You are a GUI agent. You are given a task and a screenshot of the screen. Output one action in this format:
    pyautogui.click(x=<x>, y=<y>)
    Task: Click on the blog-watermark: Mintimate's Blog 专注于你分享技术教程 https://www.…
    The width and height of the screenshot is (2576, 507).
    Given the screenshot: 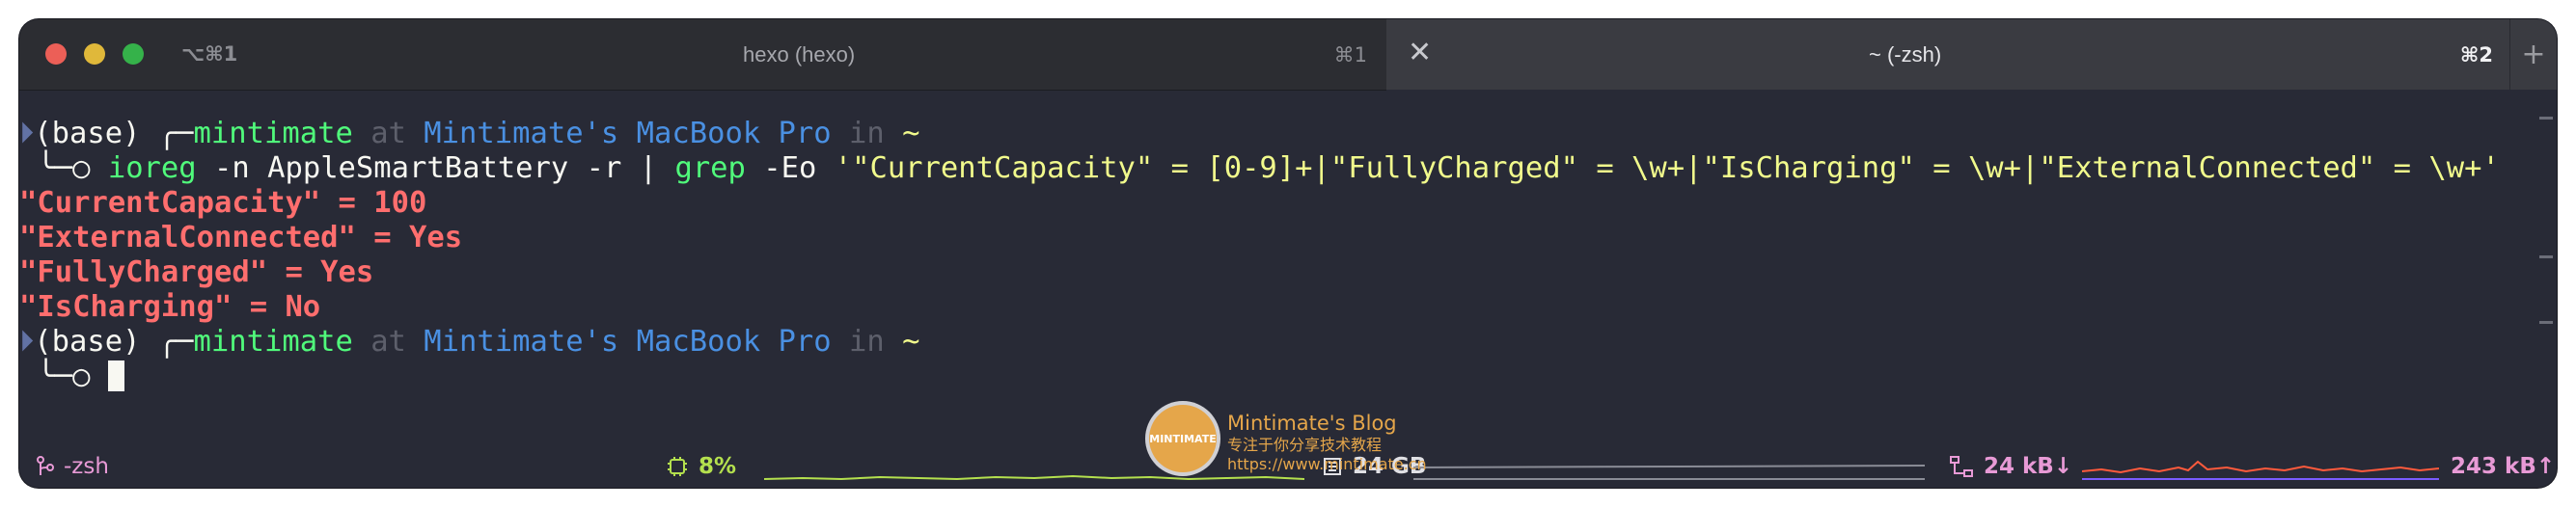 What is the action you would take?
    pyautogui.click(x=1327, y=442)
    